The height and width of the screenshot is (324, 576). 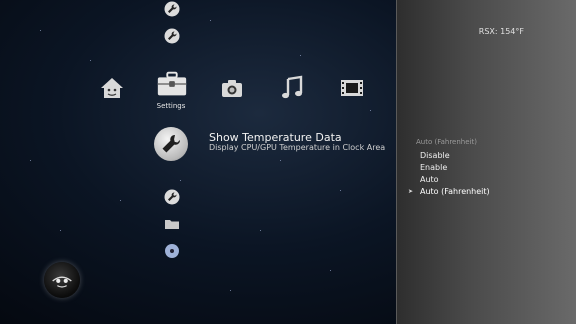 What do you see at coordinates (501, 31) in the screenshot?
I see `temperature-readout: RSX: 154°F` at bounding box center [501, 31].